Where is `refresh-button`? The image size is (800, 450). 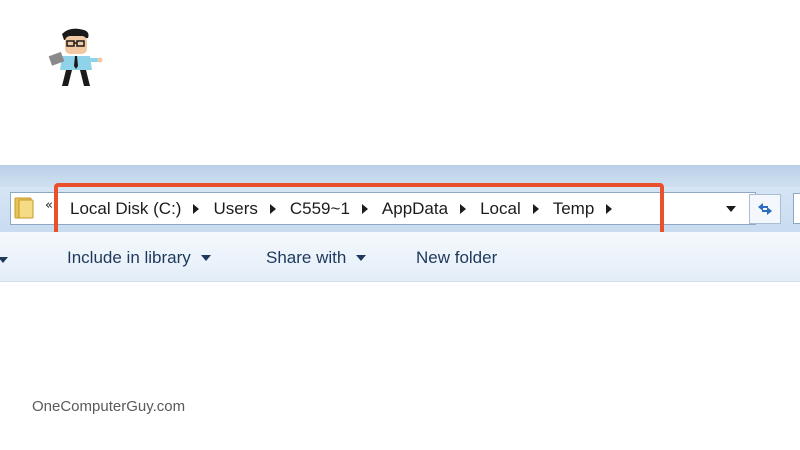
refresh-button is located at coordinates (765, 209).